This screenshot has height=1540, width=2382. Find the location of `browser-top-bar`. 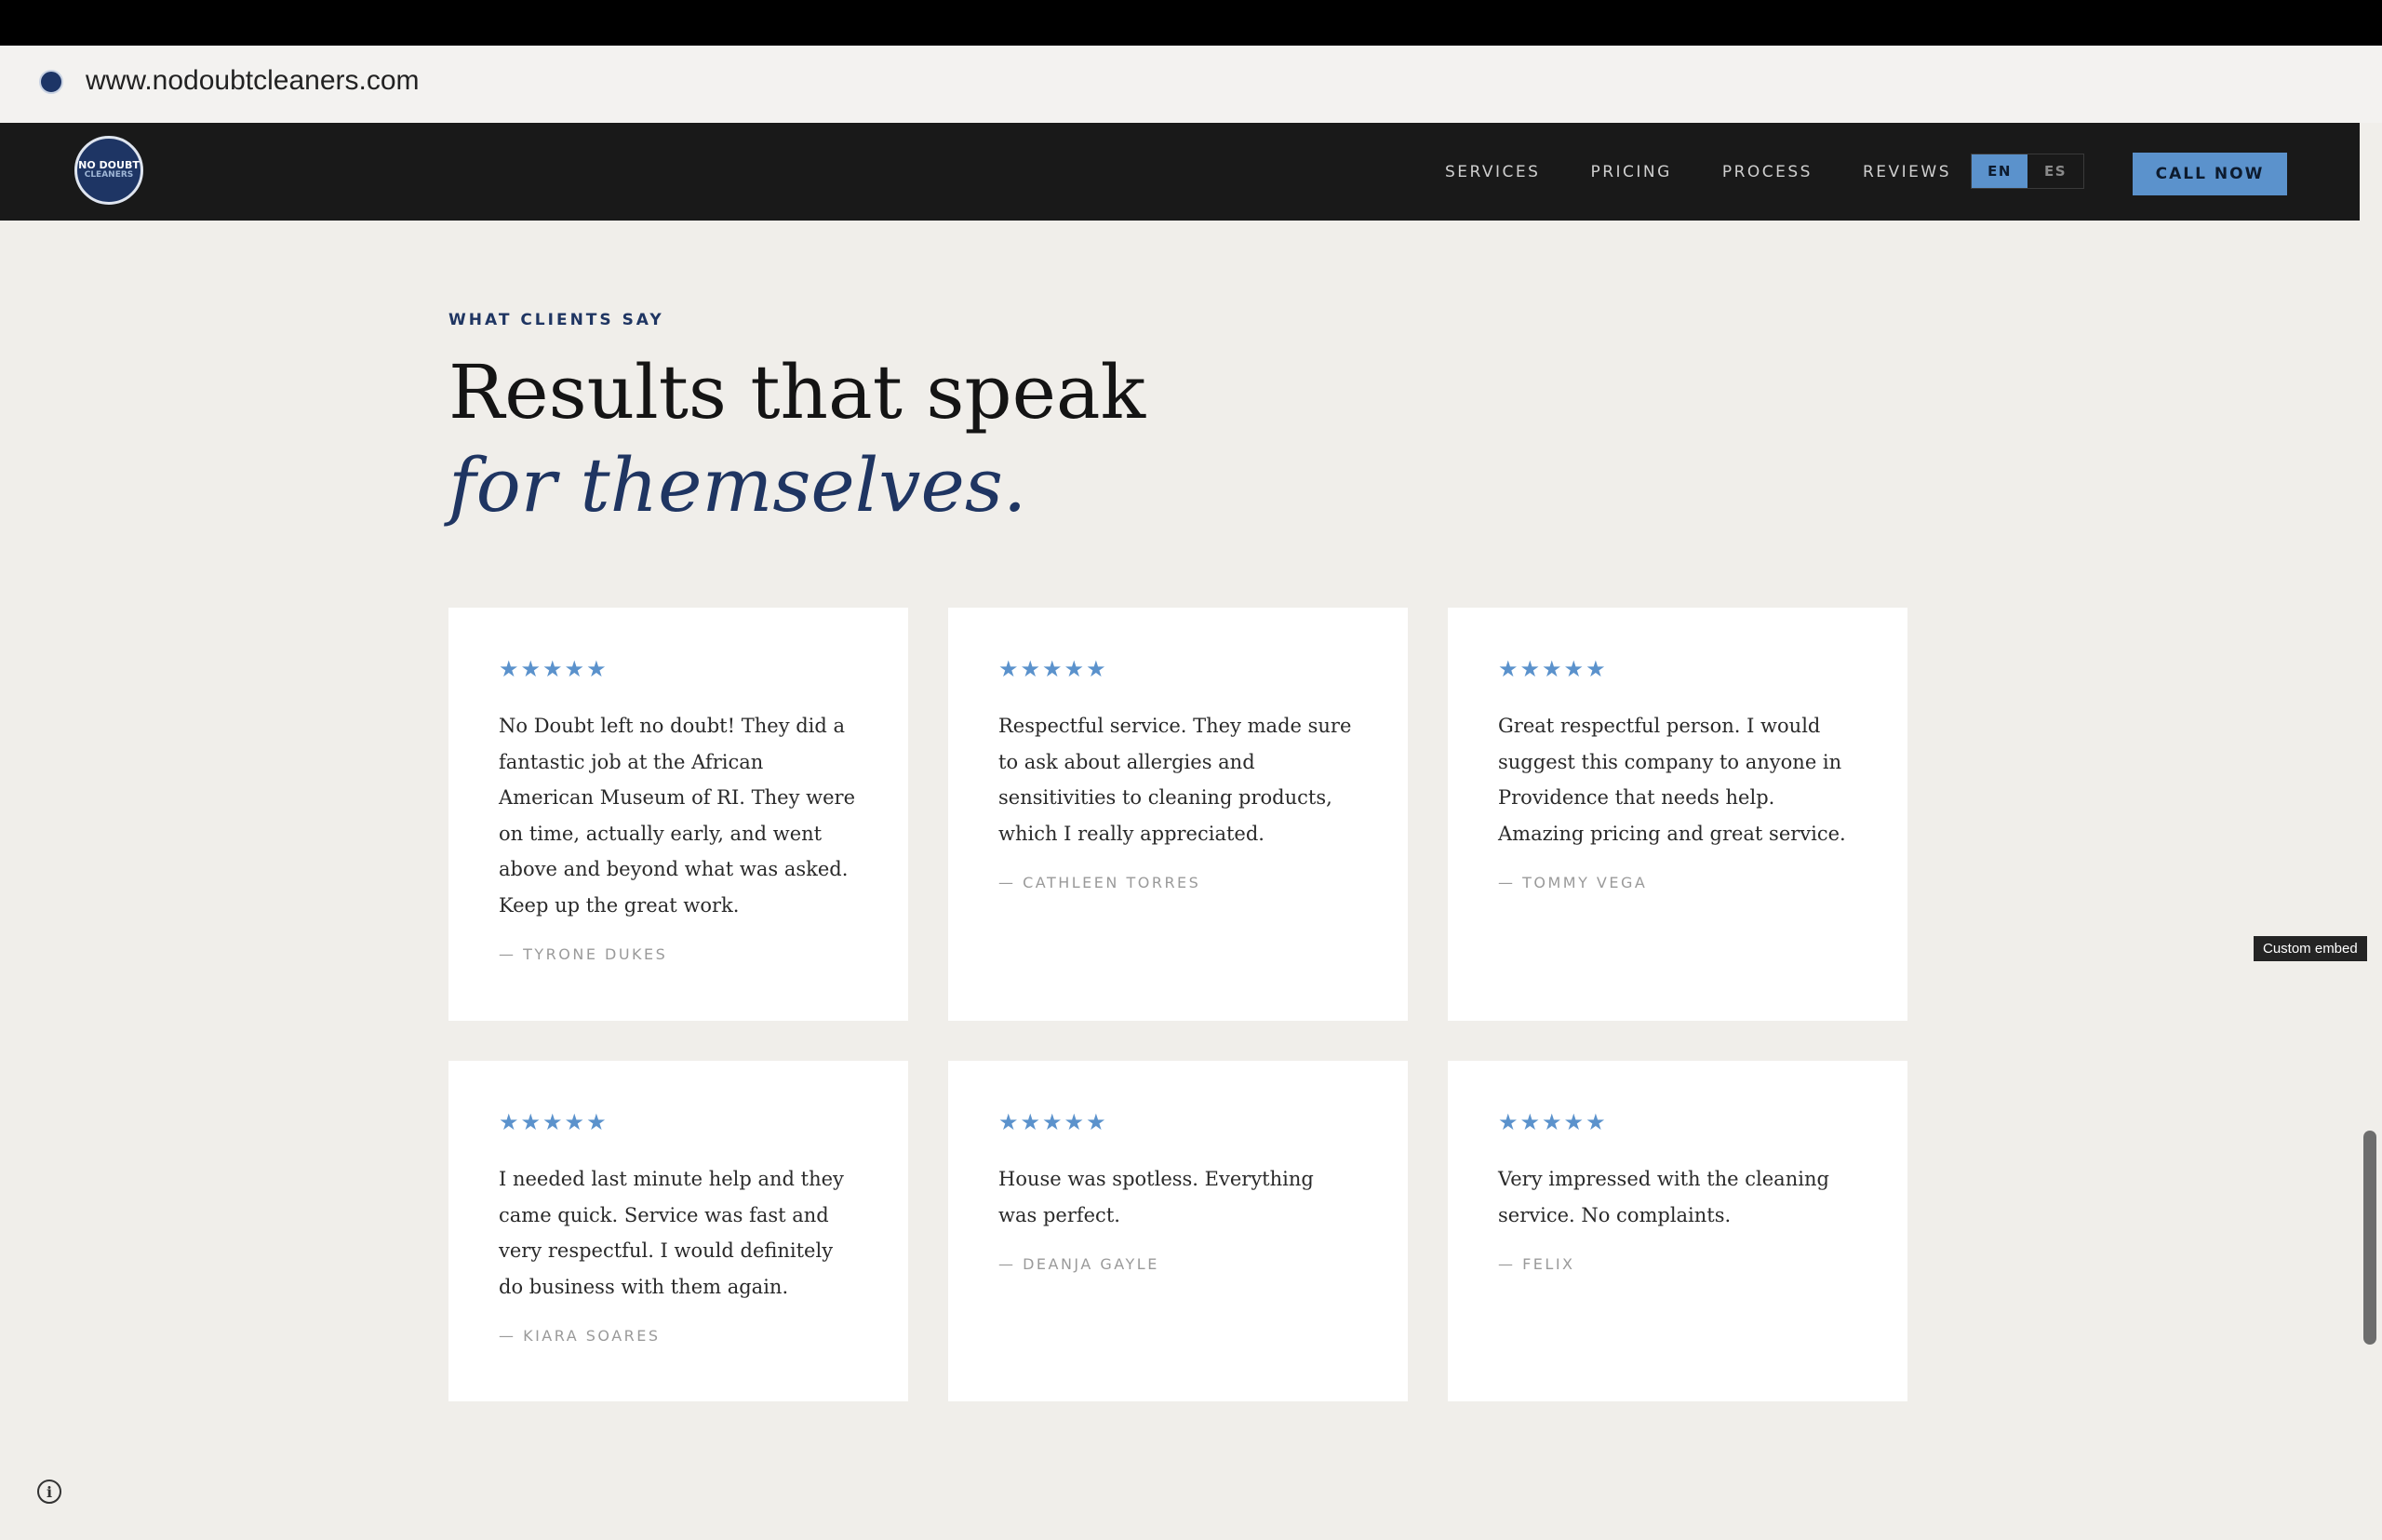

browser-top-bar is located at coordinates (1191, 23).